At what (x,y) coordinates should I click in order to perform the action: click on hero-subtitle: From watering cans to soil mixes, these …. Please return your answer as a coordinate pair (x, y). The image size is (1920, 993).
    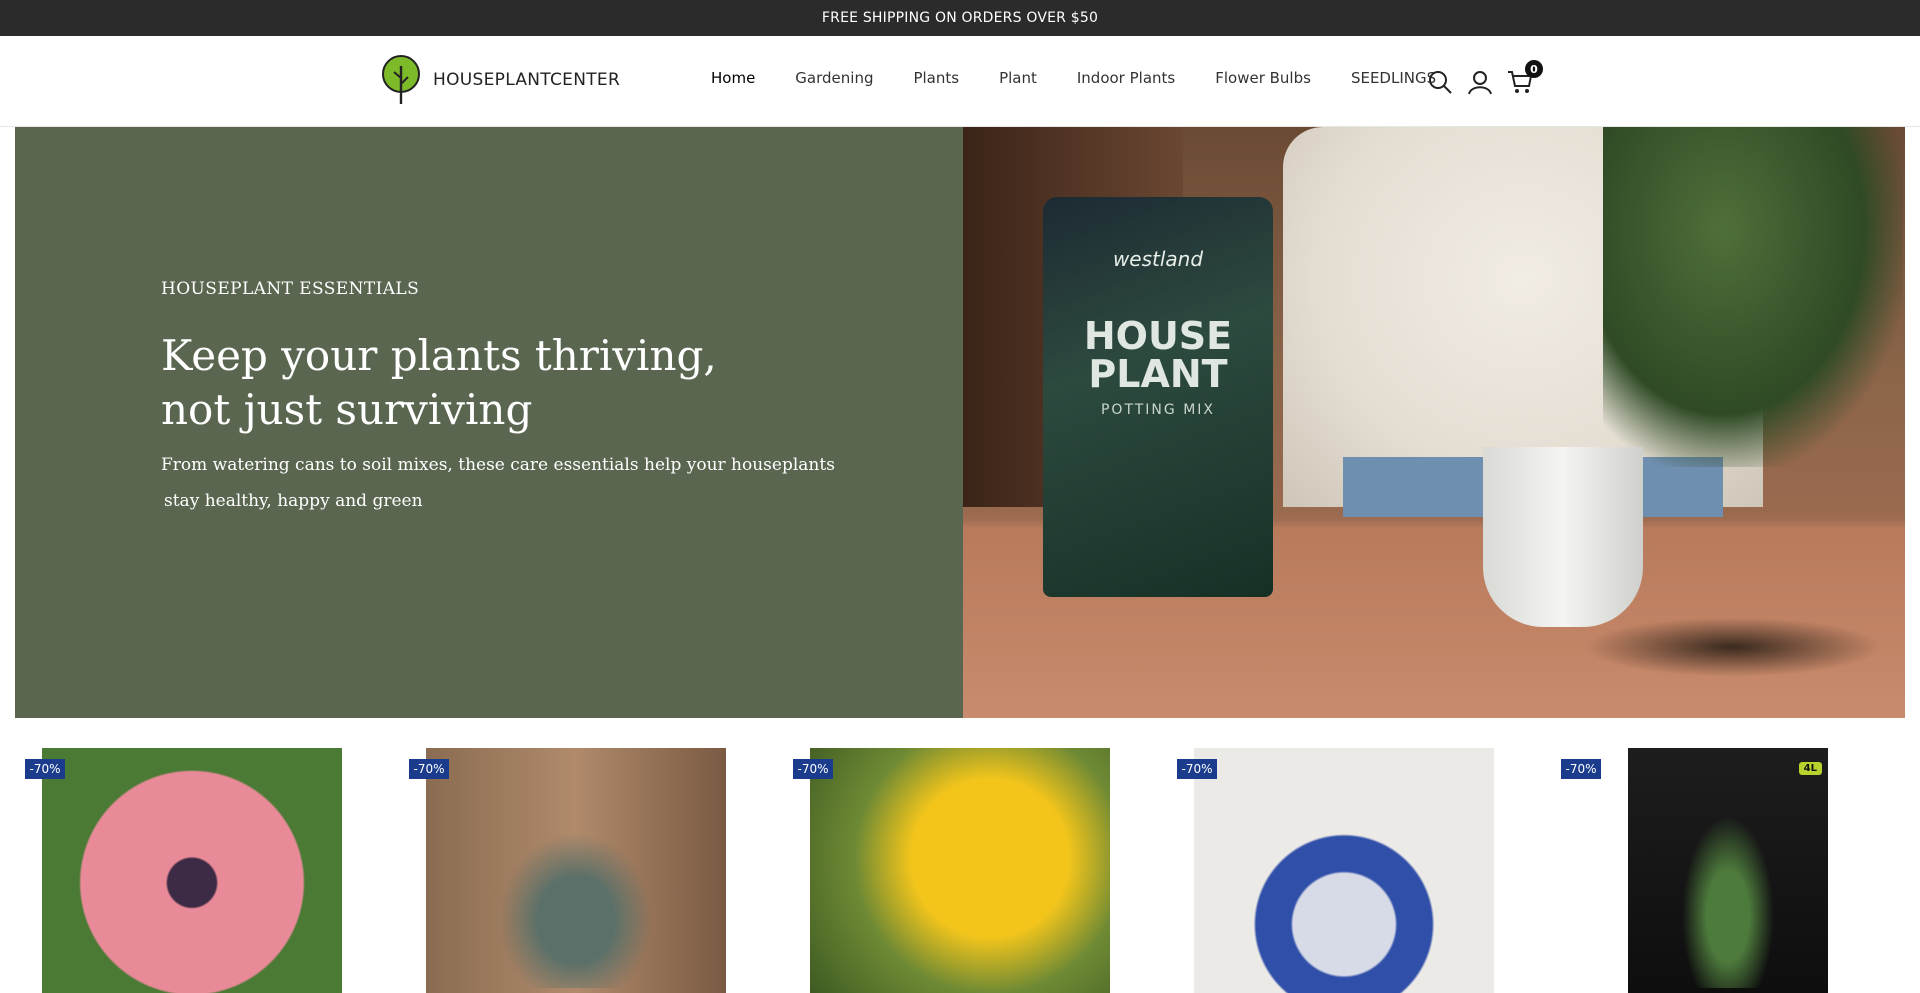
    Looking at the image, I should click on (501, 483).